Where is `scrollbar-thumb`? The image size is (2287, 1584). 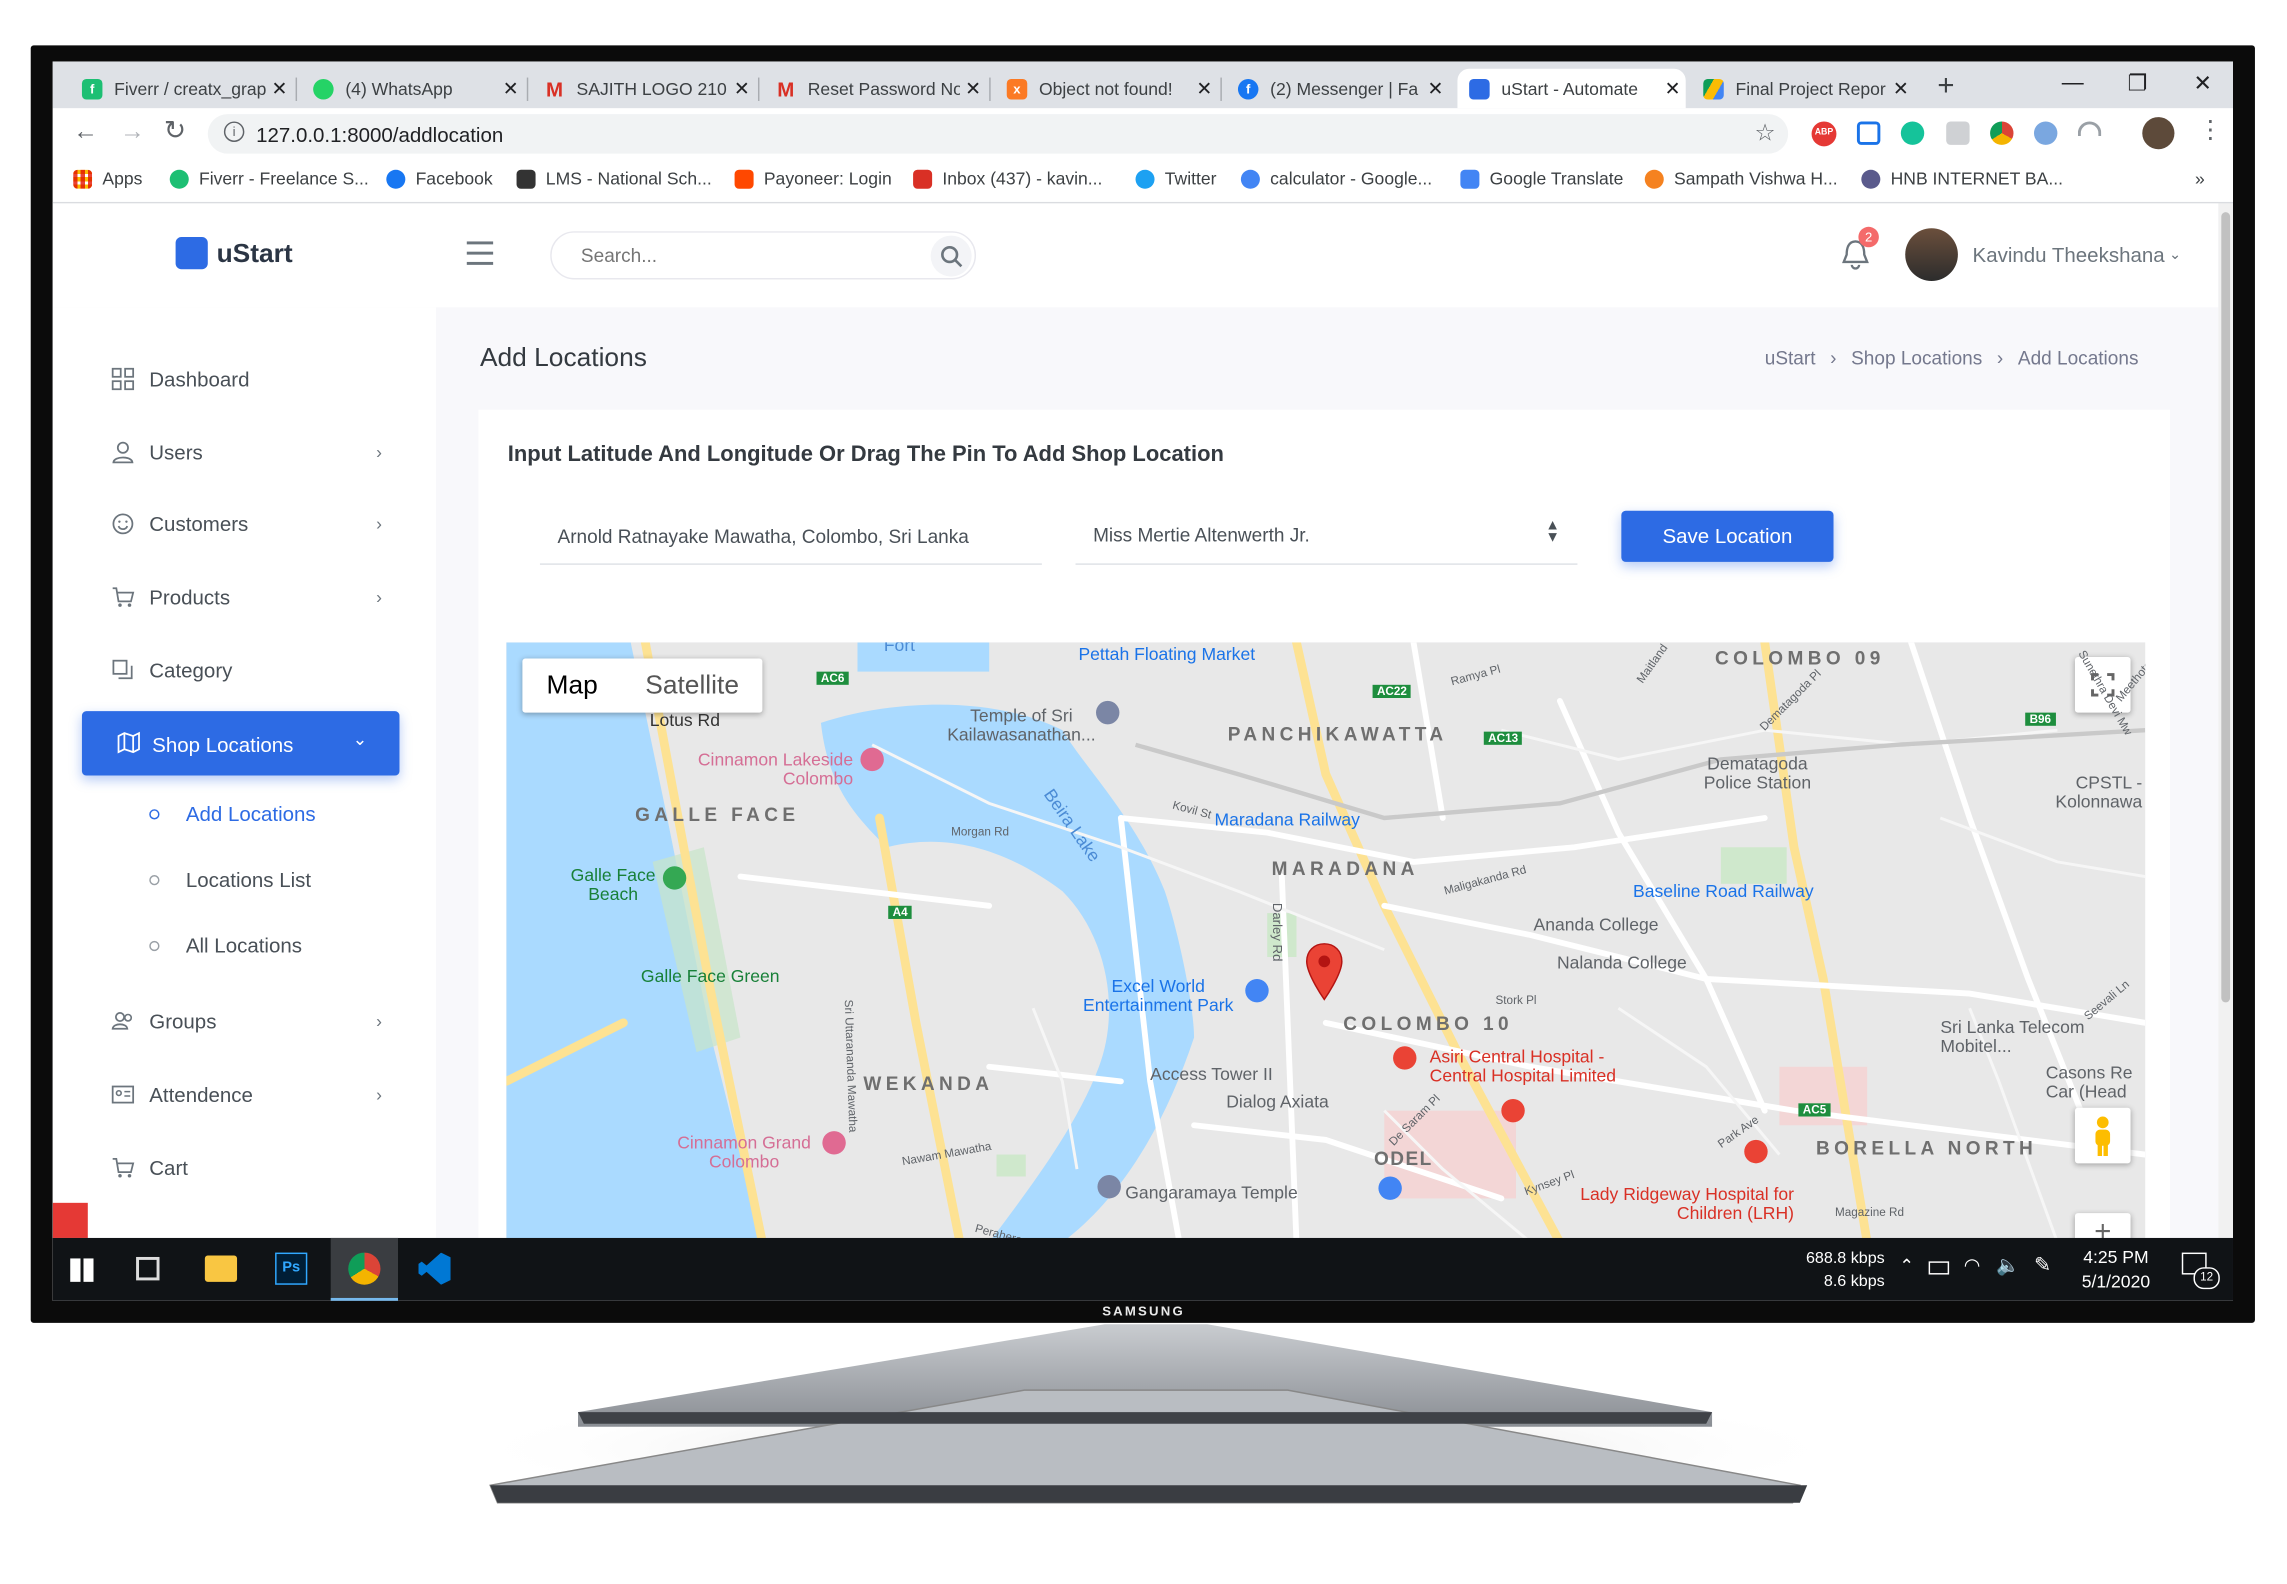
scrollbar-thumb is located at coordinates (2226, 607).